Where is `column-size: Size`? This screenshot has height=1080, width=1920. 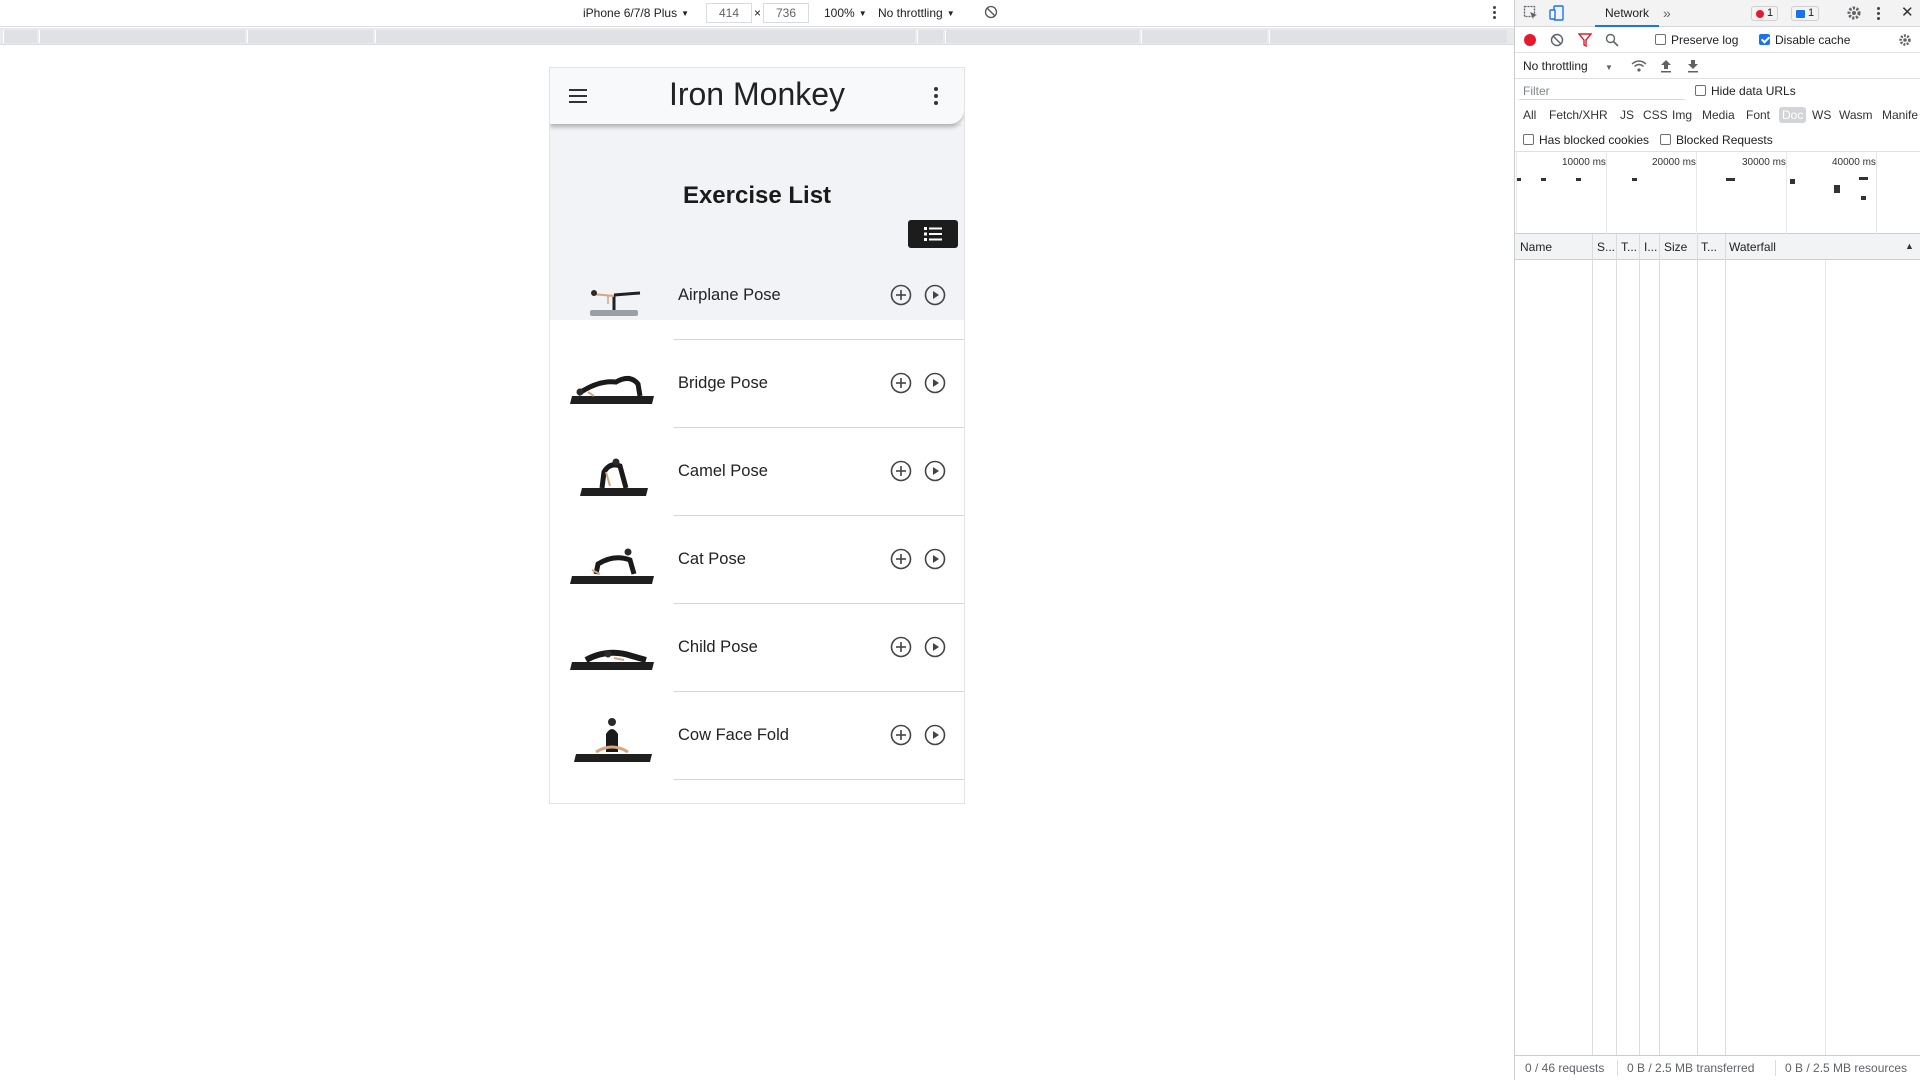 column-size: Size is located at coordinates (1675, 247).